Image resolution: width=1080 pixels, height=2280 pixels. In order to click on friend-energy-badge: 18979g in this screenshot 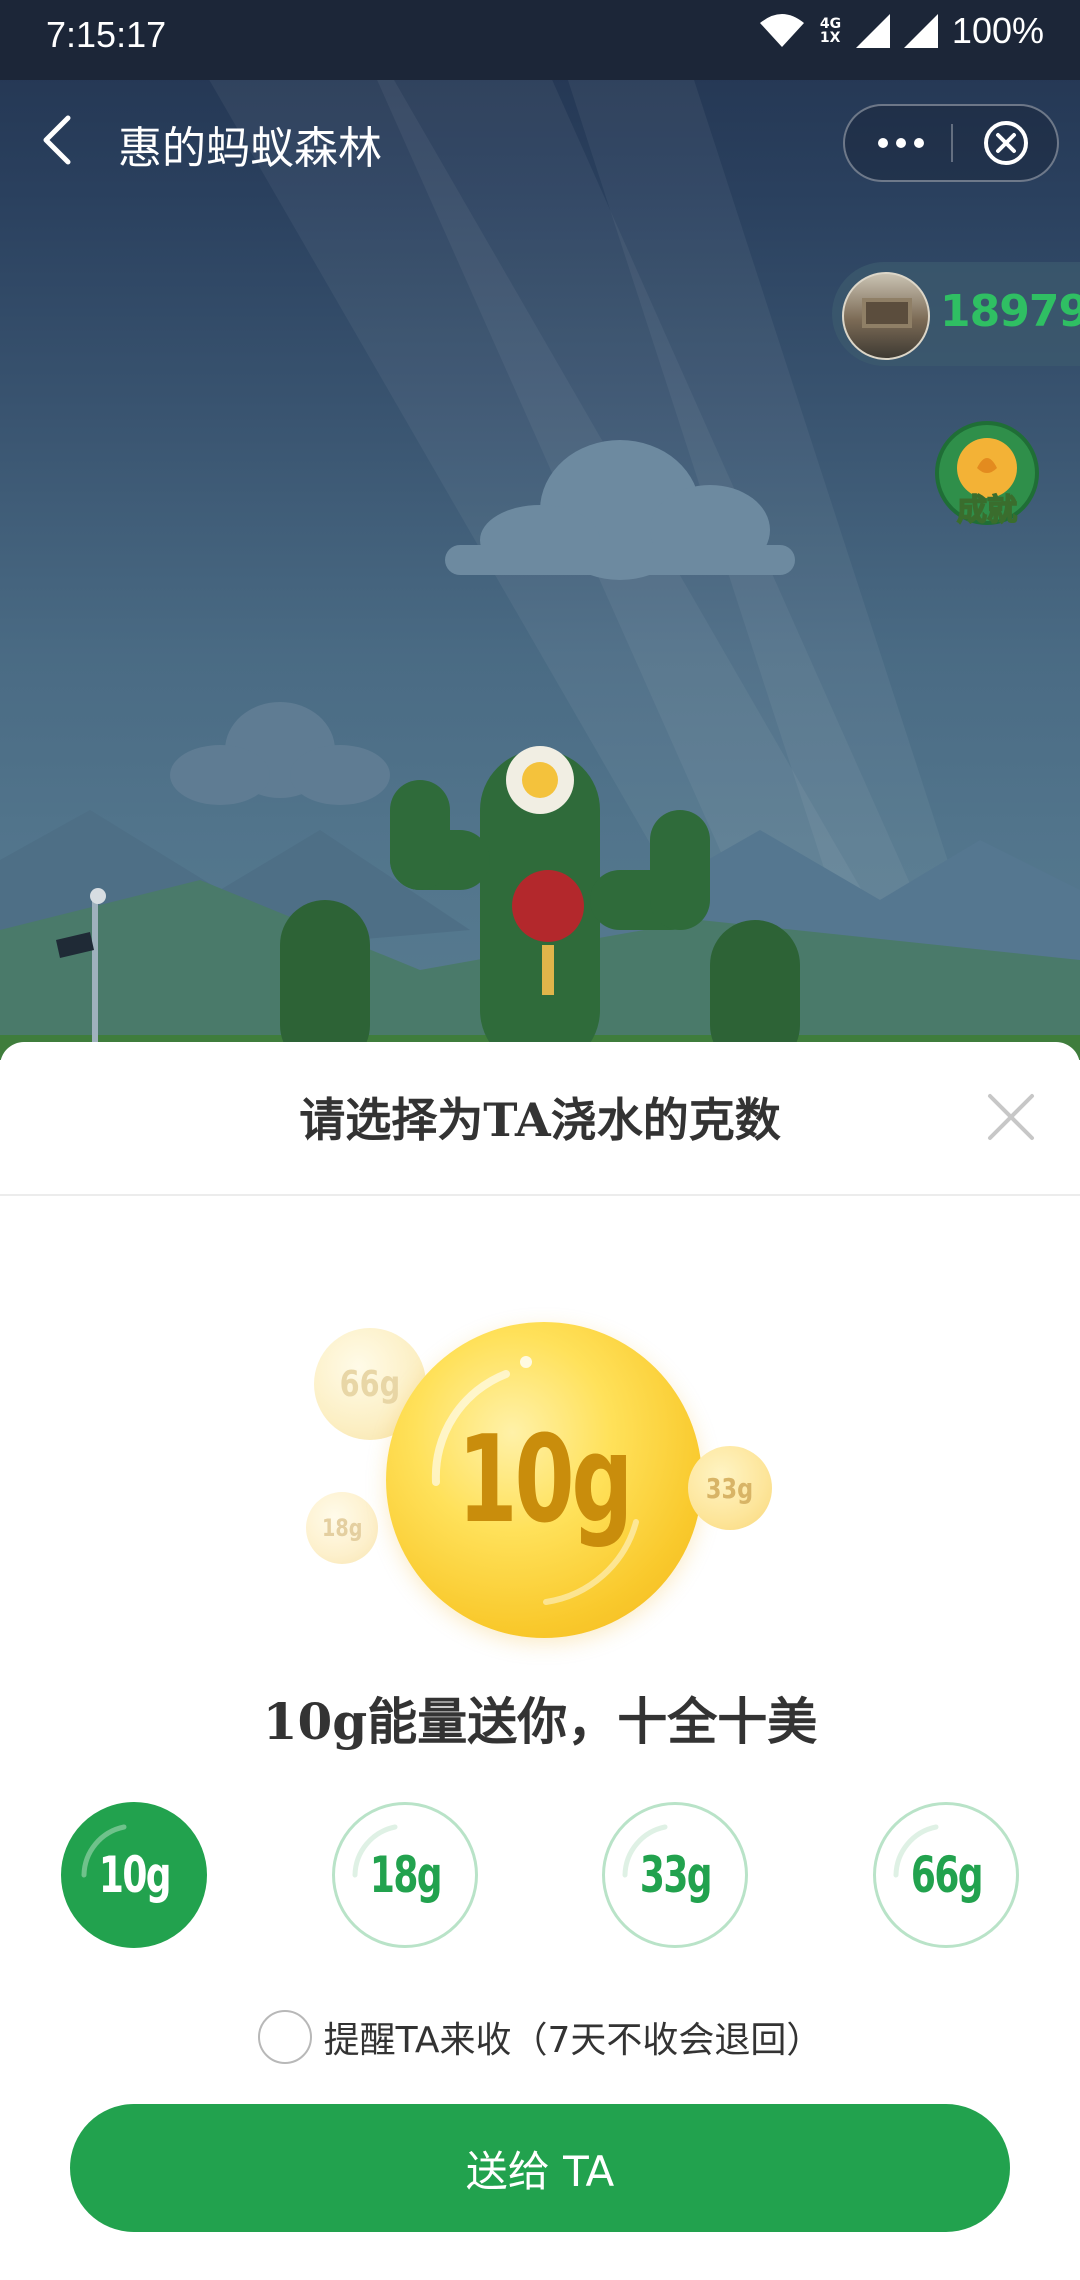, I will do `click(956, 314)`.